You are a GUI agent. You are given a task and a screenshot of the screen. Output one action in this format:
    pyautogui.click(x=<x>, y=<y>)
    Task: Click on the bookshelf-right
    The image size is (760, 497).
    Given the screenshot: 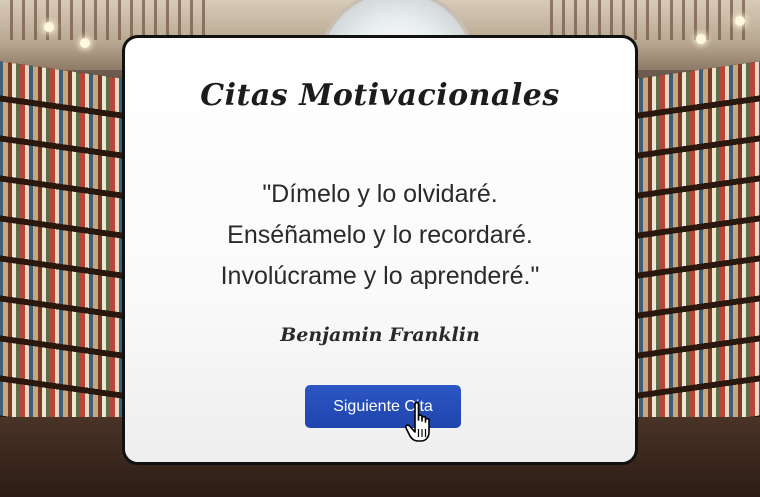 What is the action you would take?
    pyautogui.click(x=695, y=260)
    